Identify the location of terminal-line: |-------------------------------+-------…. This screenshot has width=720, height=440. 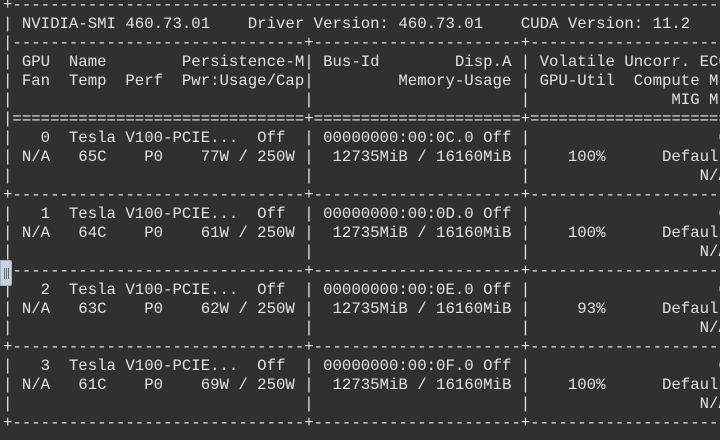
(361, 43).